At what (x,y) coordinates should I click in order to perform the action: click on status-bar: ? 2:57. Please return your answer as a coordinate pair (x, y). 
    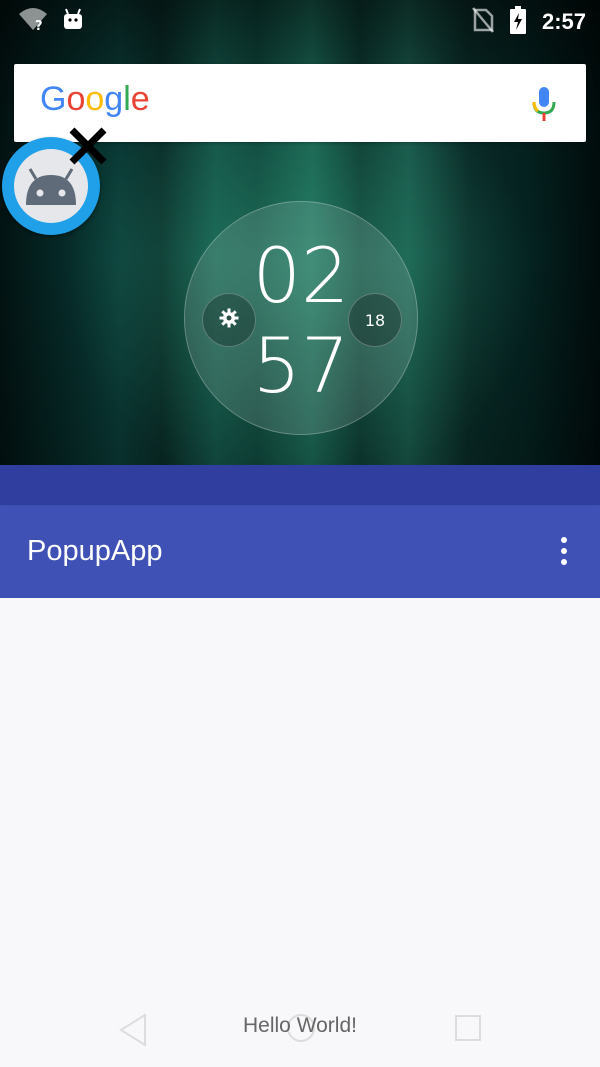
    Looking at the image, I should click on (300, 20).